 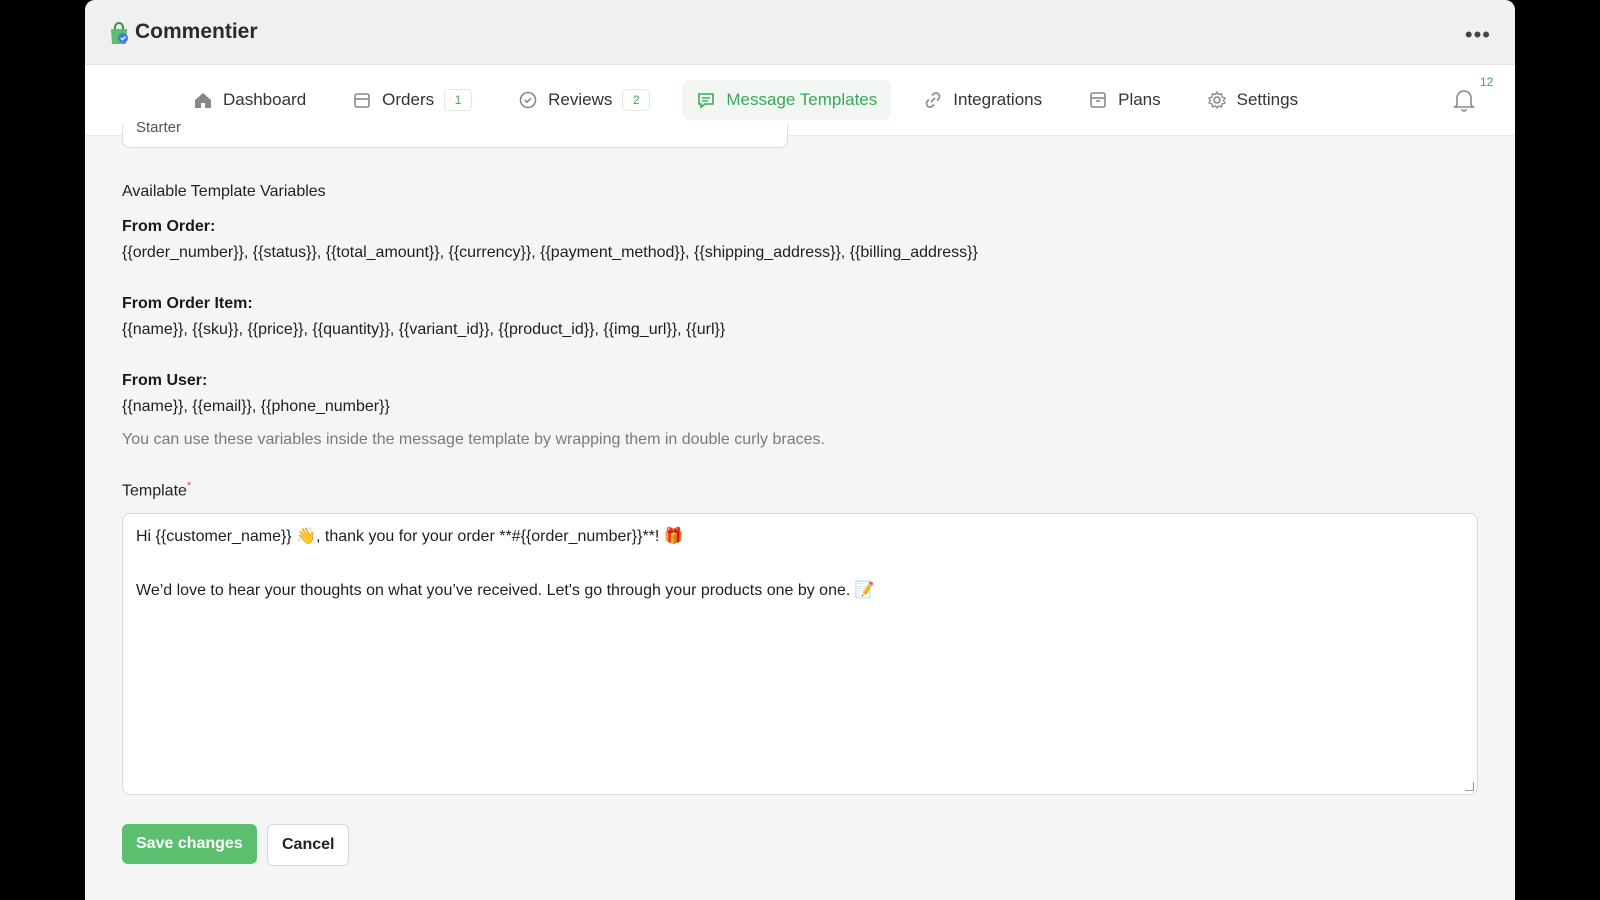 I want to click on user-vars-heading: From User:, so click(x=165, y=380).